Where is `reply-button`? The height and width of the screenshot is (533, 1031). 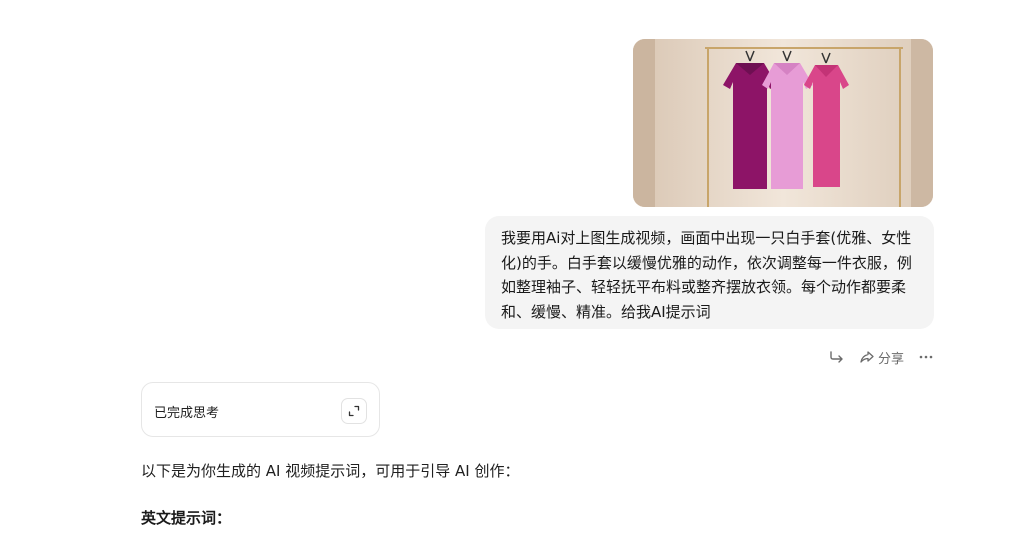
reply-button is located at coordinates (837, 357).